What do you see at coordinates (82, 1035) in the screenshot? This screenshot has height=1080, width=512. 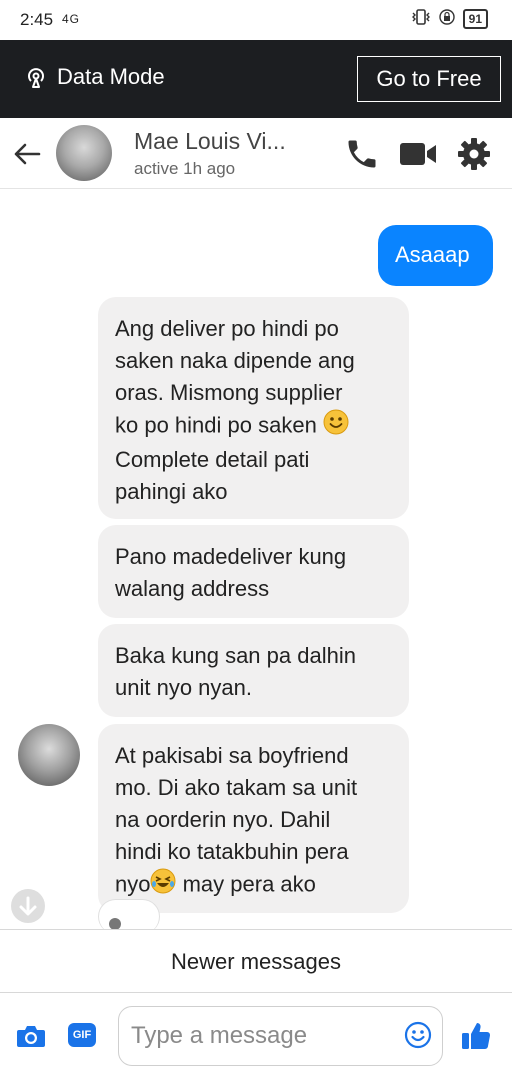 I see `gif-icon: GIF` at bounding box center [82, 1035].